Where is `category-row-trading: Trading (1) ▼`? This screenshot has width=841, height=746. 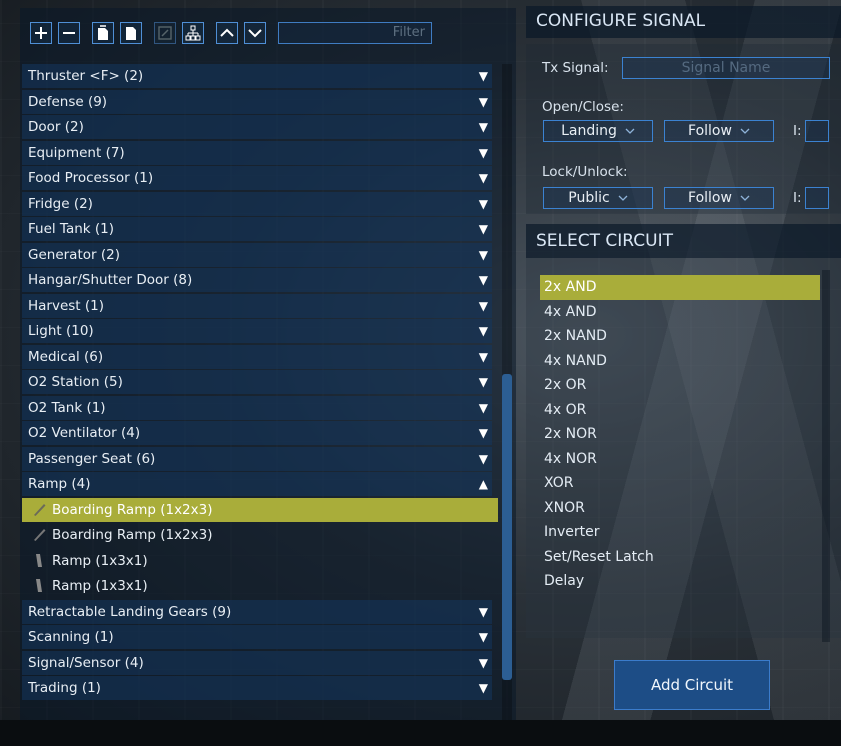
category-row-trading: Trading (1) ▼ is located at coordinates (257, 688).